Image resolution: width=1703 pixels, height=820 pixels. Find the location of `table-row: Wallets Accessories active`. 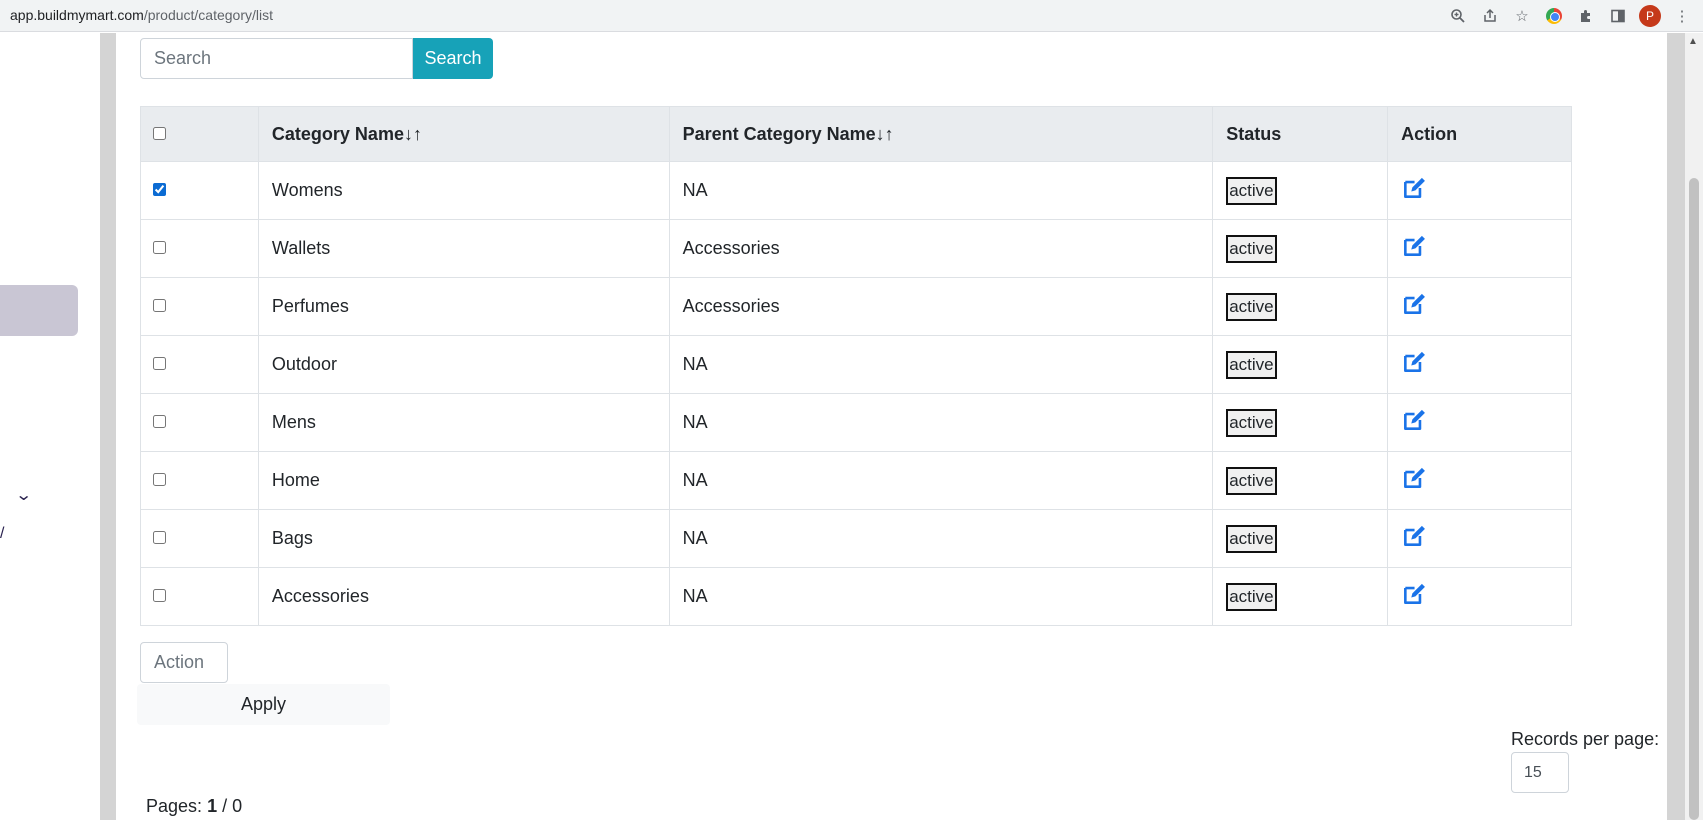

table-row: Wallets Accessories active is located at coordinates (856, 248).